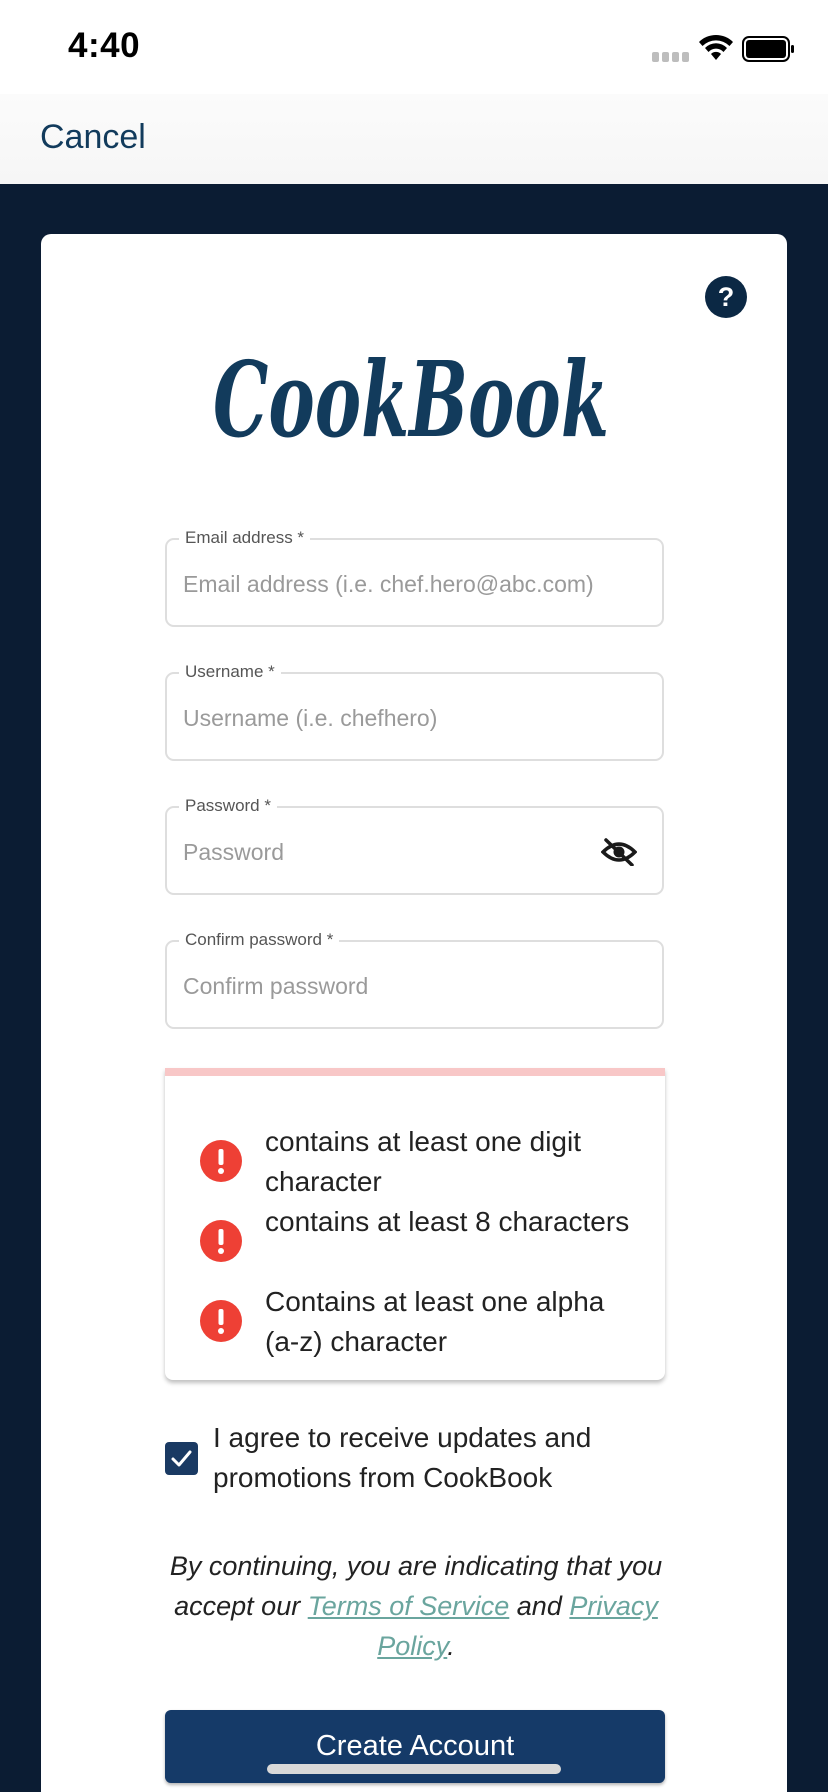 The height and width of the screenshot is (1792, 828). I want to click on cancel-button: Cancel, so click(93, 137).